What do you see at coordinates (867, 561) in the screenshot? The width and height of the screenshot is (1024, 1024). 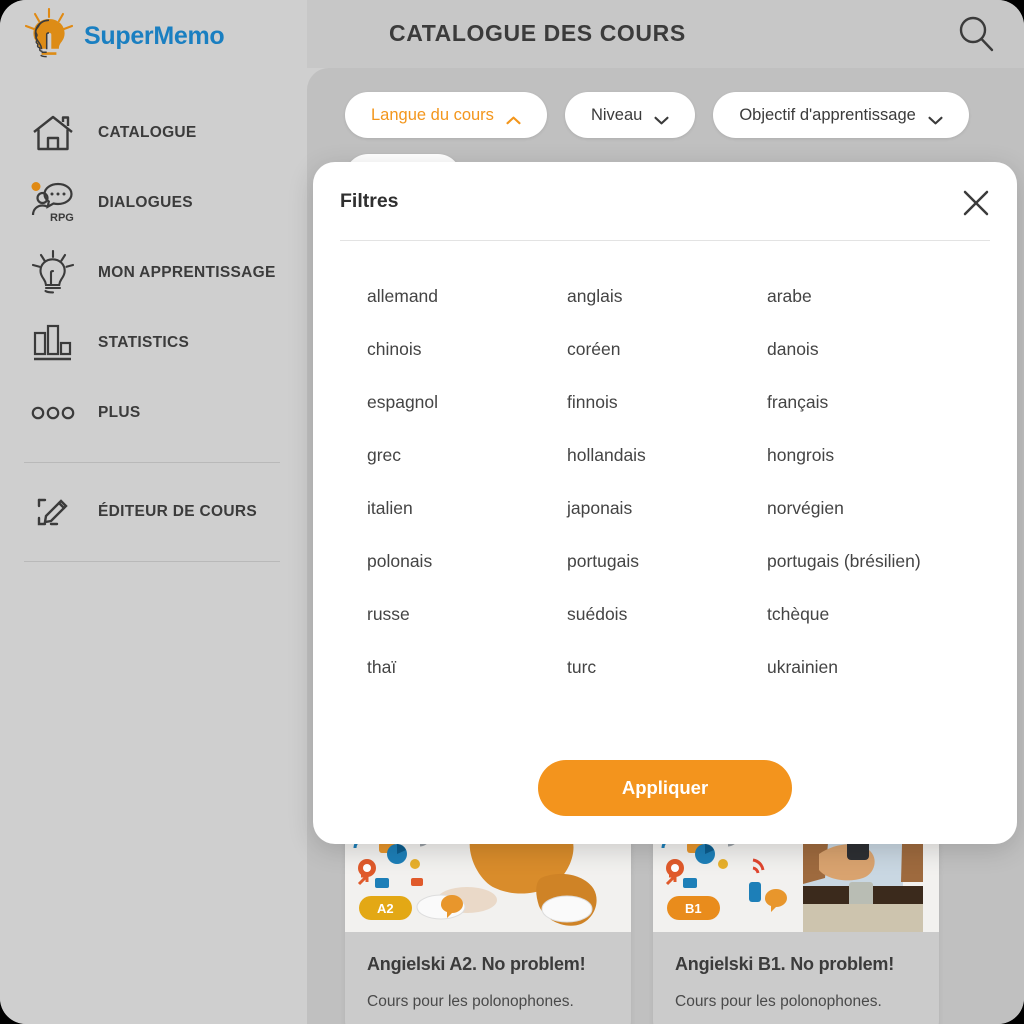 I see `language-option-portugais-bresilien: portugais (brésilien)` at bounding box center [867, 561].